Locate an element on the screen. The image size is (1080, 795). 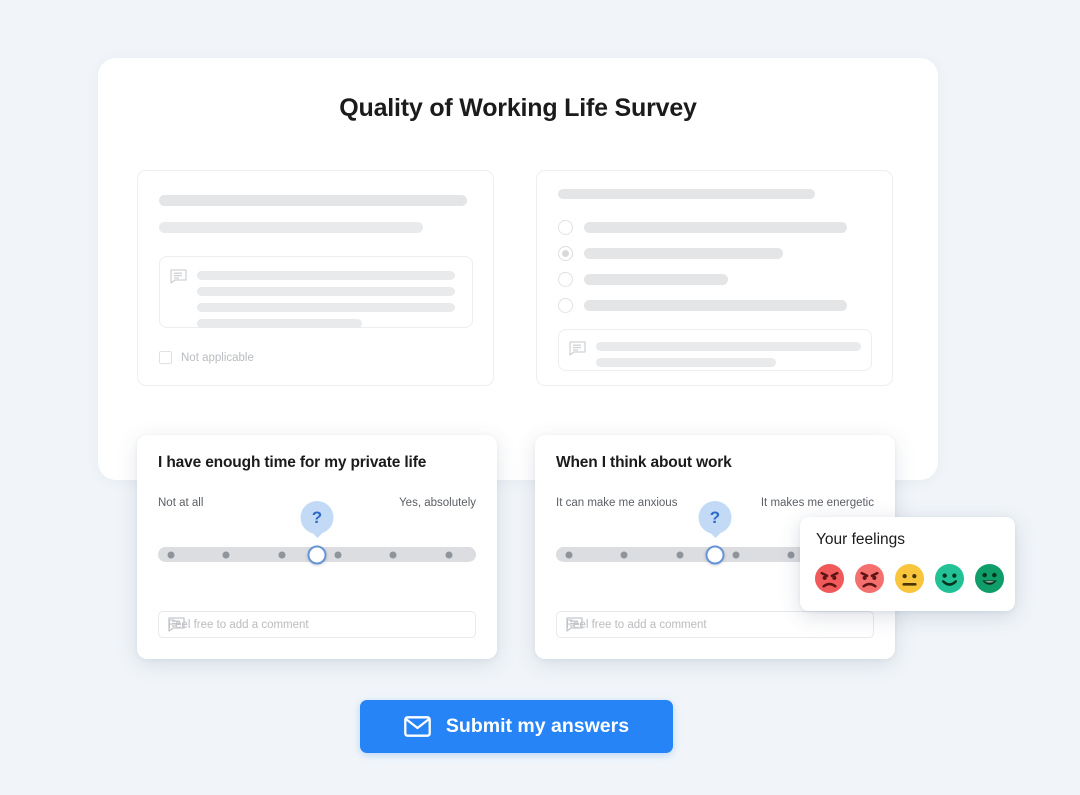
submit-button: Submit my answers is located at coordinates (516, 726).